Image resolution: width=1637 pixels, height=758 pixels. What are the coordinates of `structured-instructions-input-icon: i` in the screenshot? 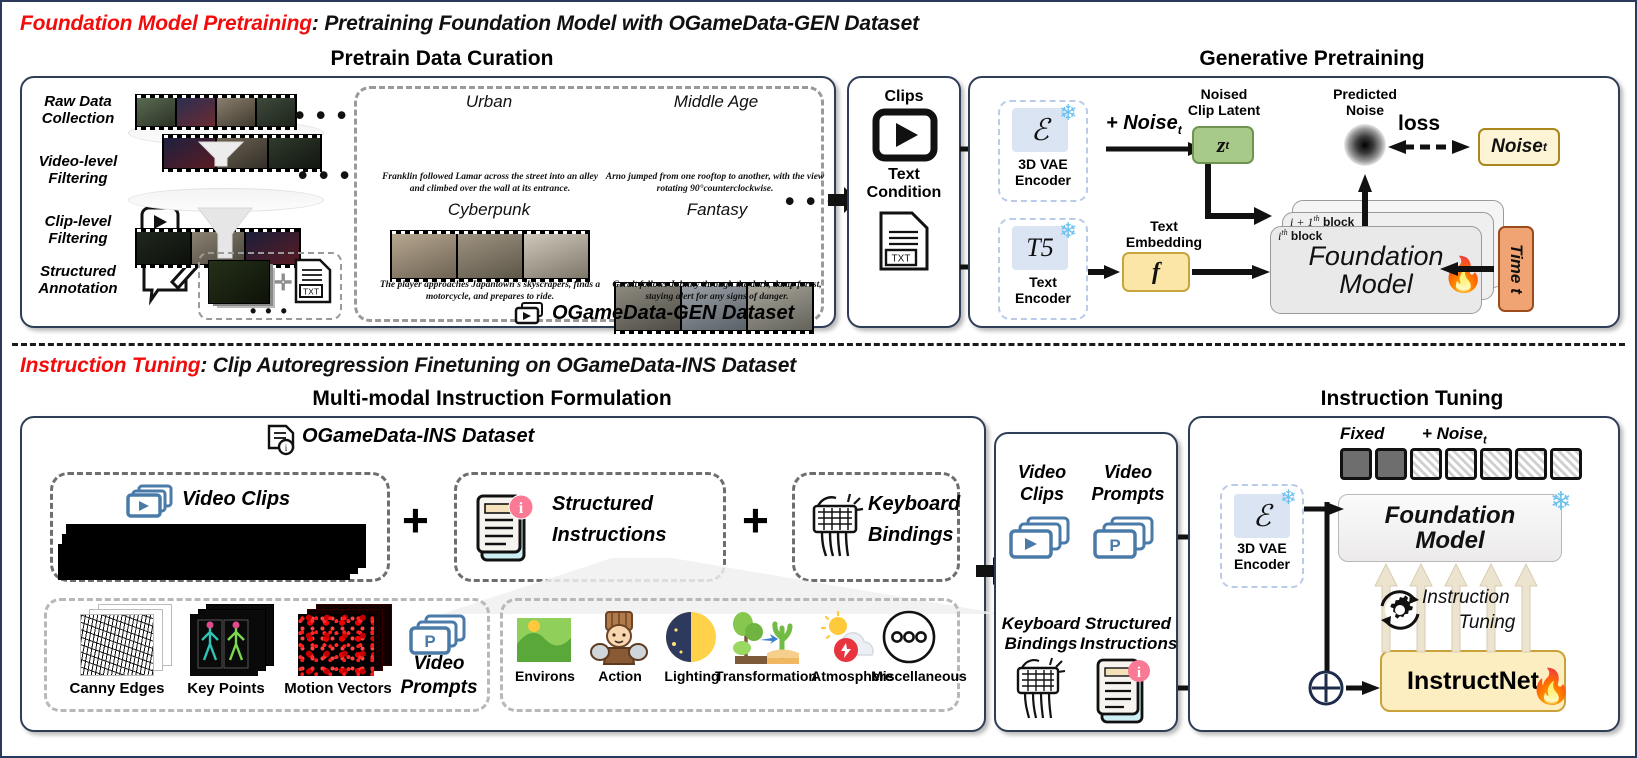 It's located at (1123, 691).